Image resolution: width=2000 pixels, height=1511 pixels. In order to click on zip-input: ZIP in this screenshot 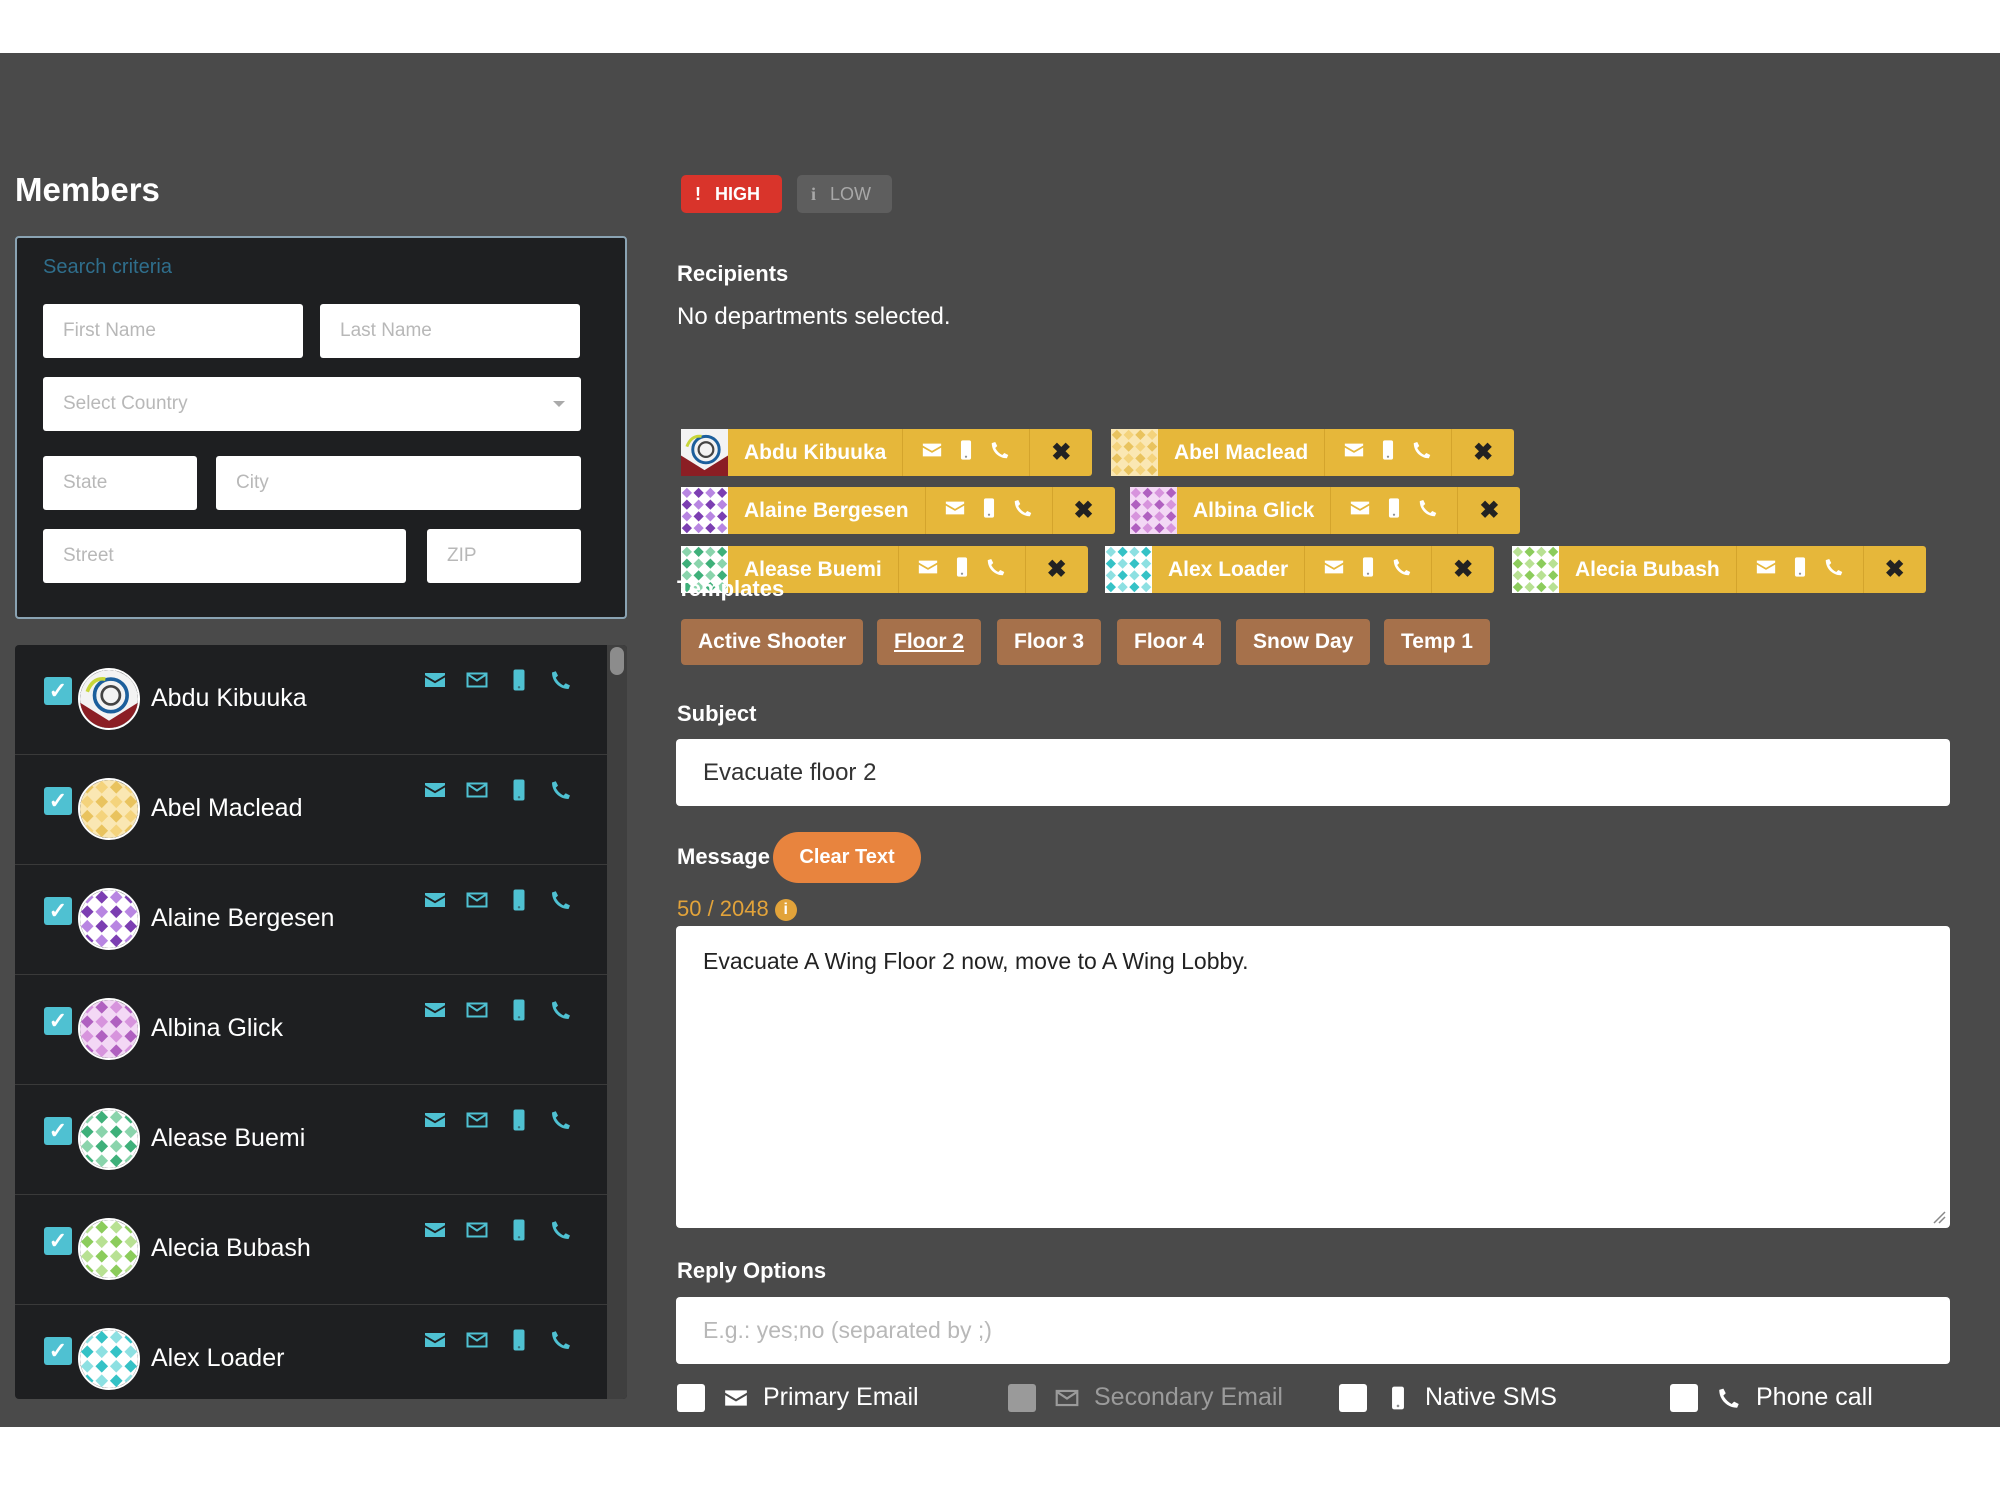, I will do `click(504, 556)`.